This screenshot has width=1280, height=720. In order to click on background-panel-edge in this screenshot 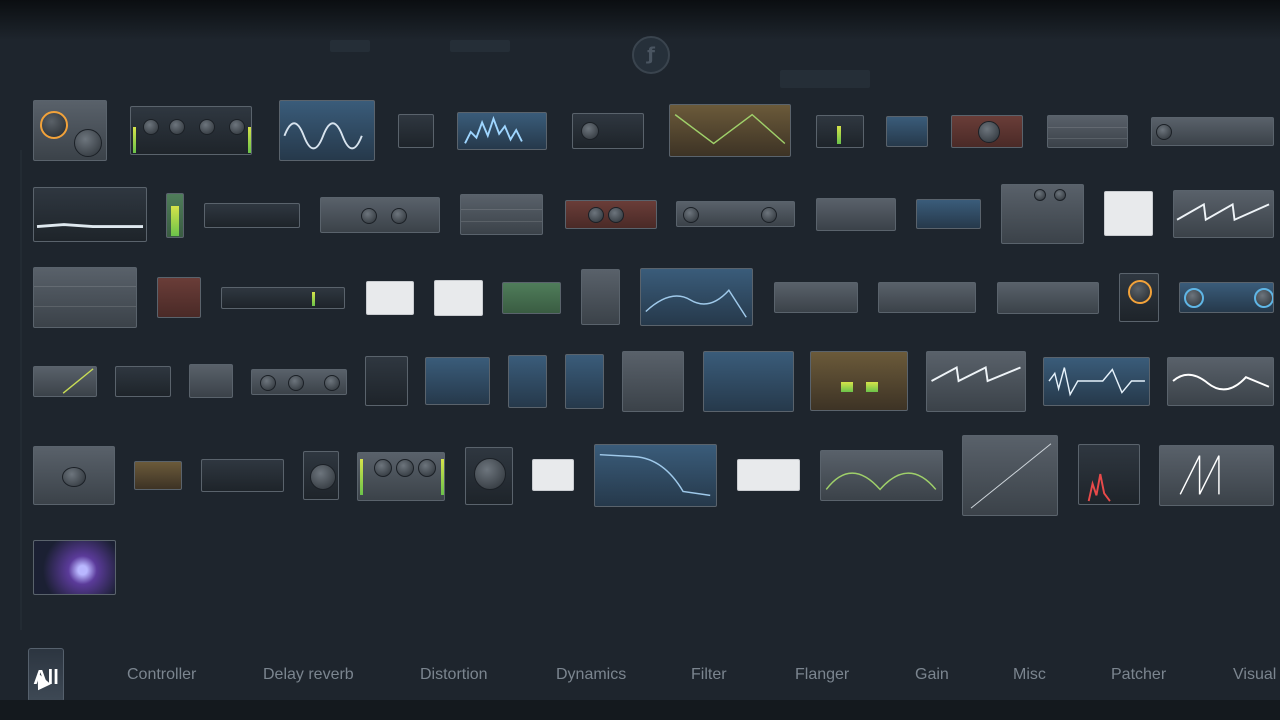, I will do `click(21, 390)`.